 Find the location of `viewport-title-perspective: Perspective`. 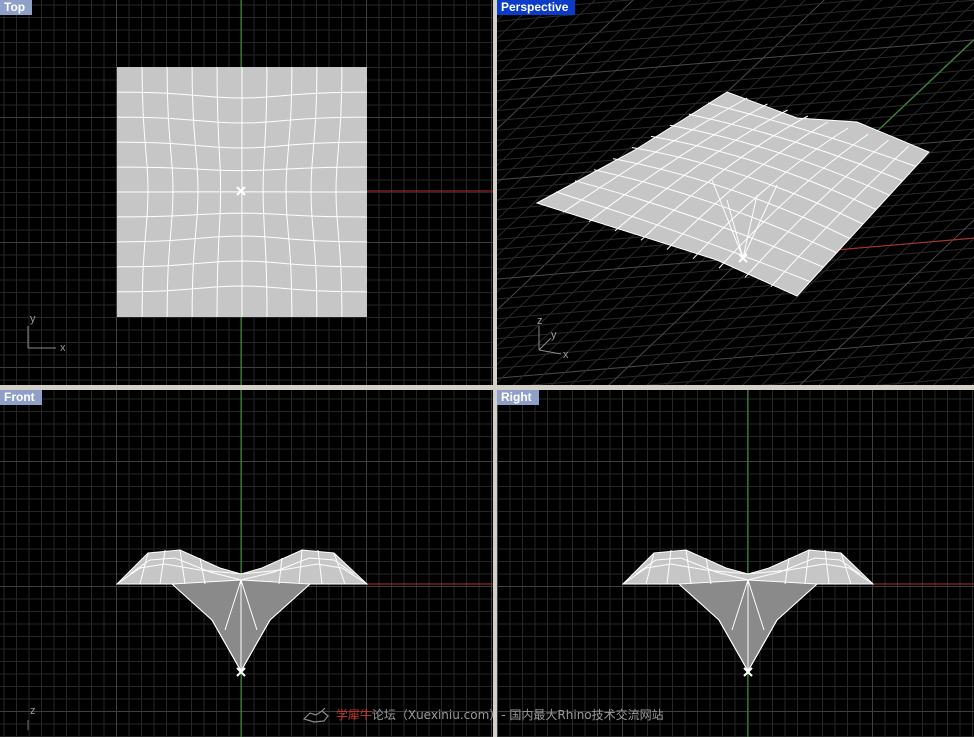

viewport-title-perspective: Perspective is located at coordinates (536, 7).